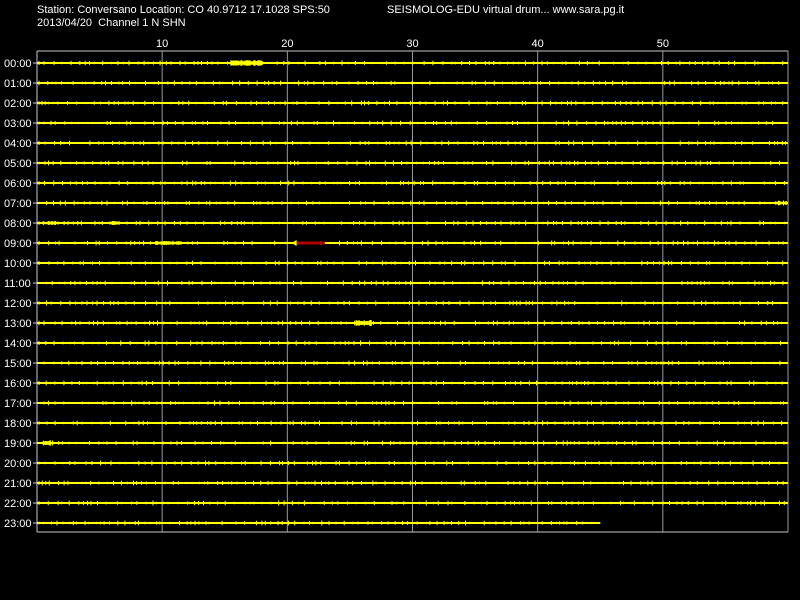  Describe the element at coordinates (18, 304) in the screenshot. I see `hour-label-12: 12:00` at that location.